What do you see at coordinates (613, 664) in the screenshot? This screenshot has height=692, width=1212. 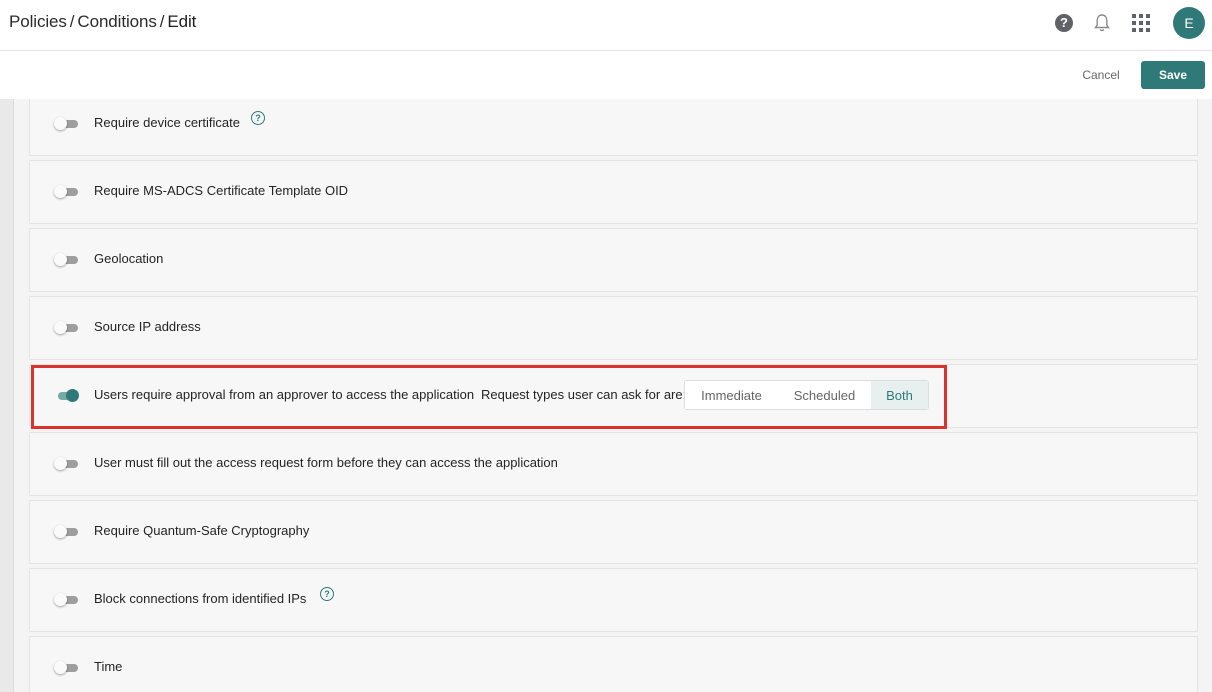 I see `condition-row: Time` at bounding box center [613, 664].